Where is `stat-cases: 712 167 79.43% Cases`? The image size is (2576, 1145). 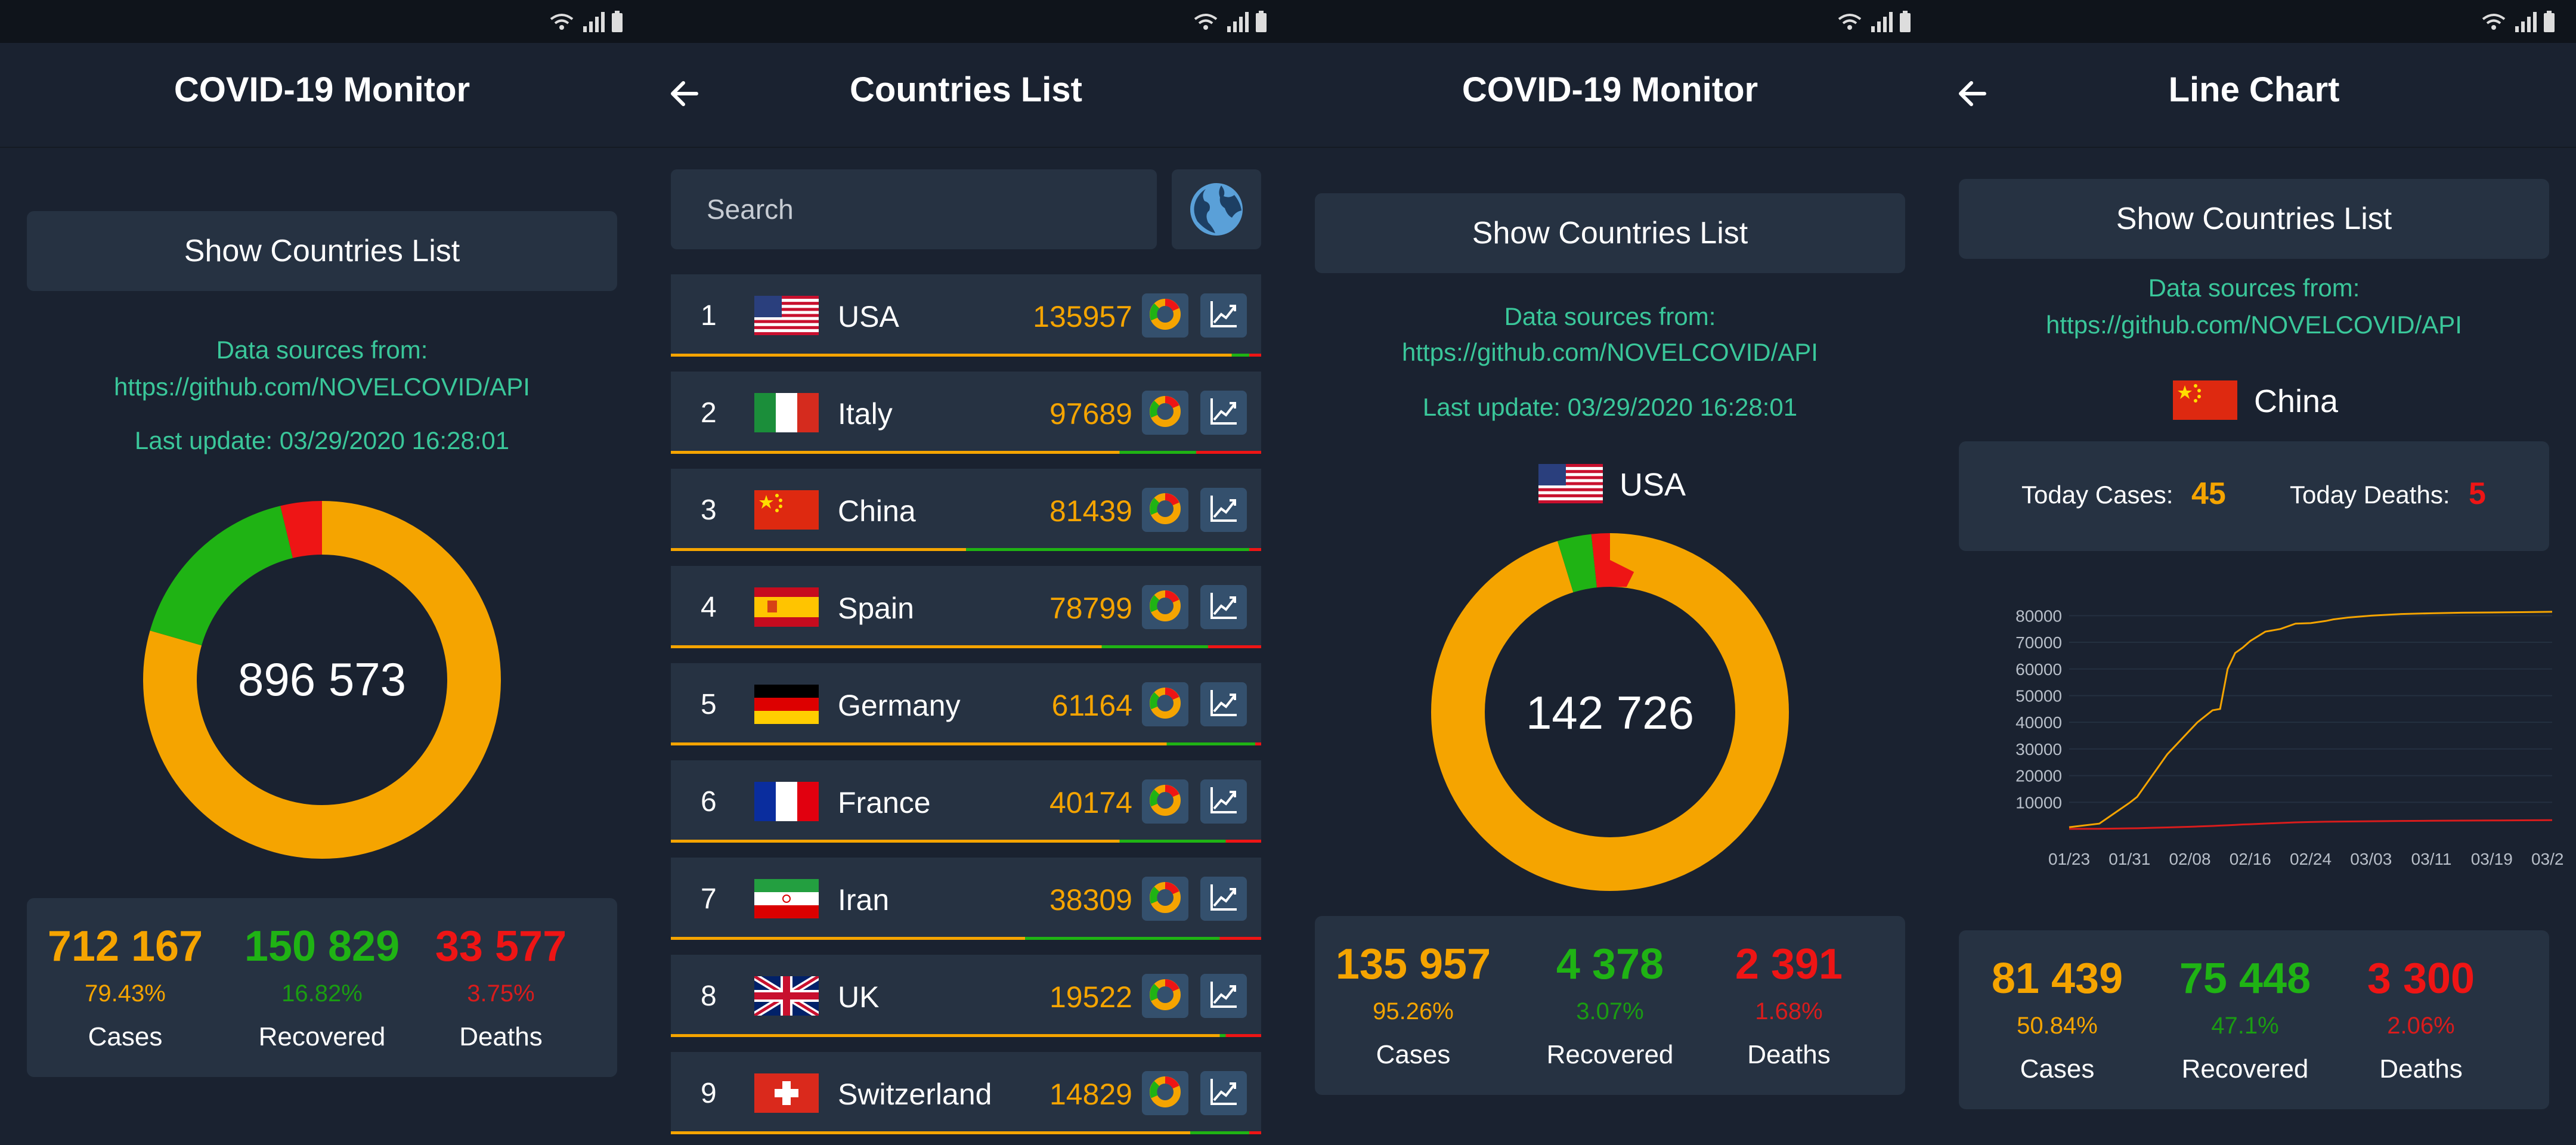 stat-cases: 712 167 79.43% Cases is located at coordinates (125, 987).